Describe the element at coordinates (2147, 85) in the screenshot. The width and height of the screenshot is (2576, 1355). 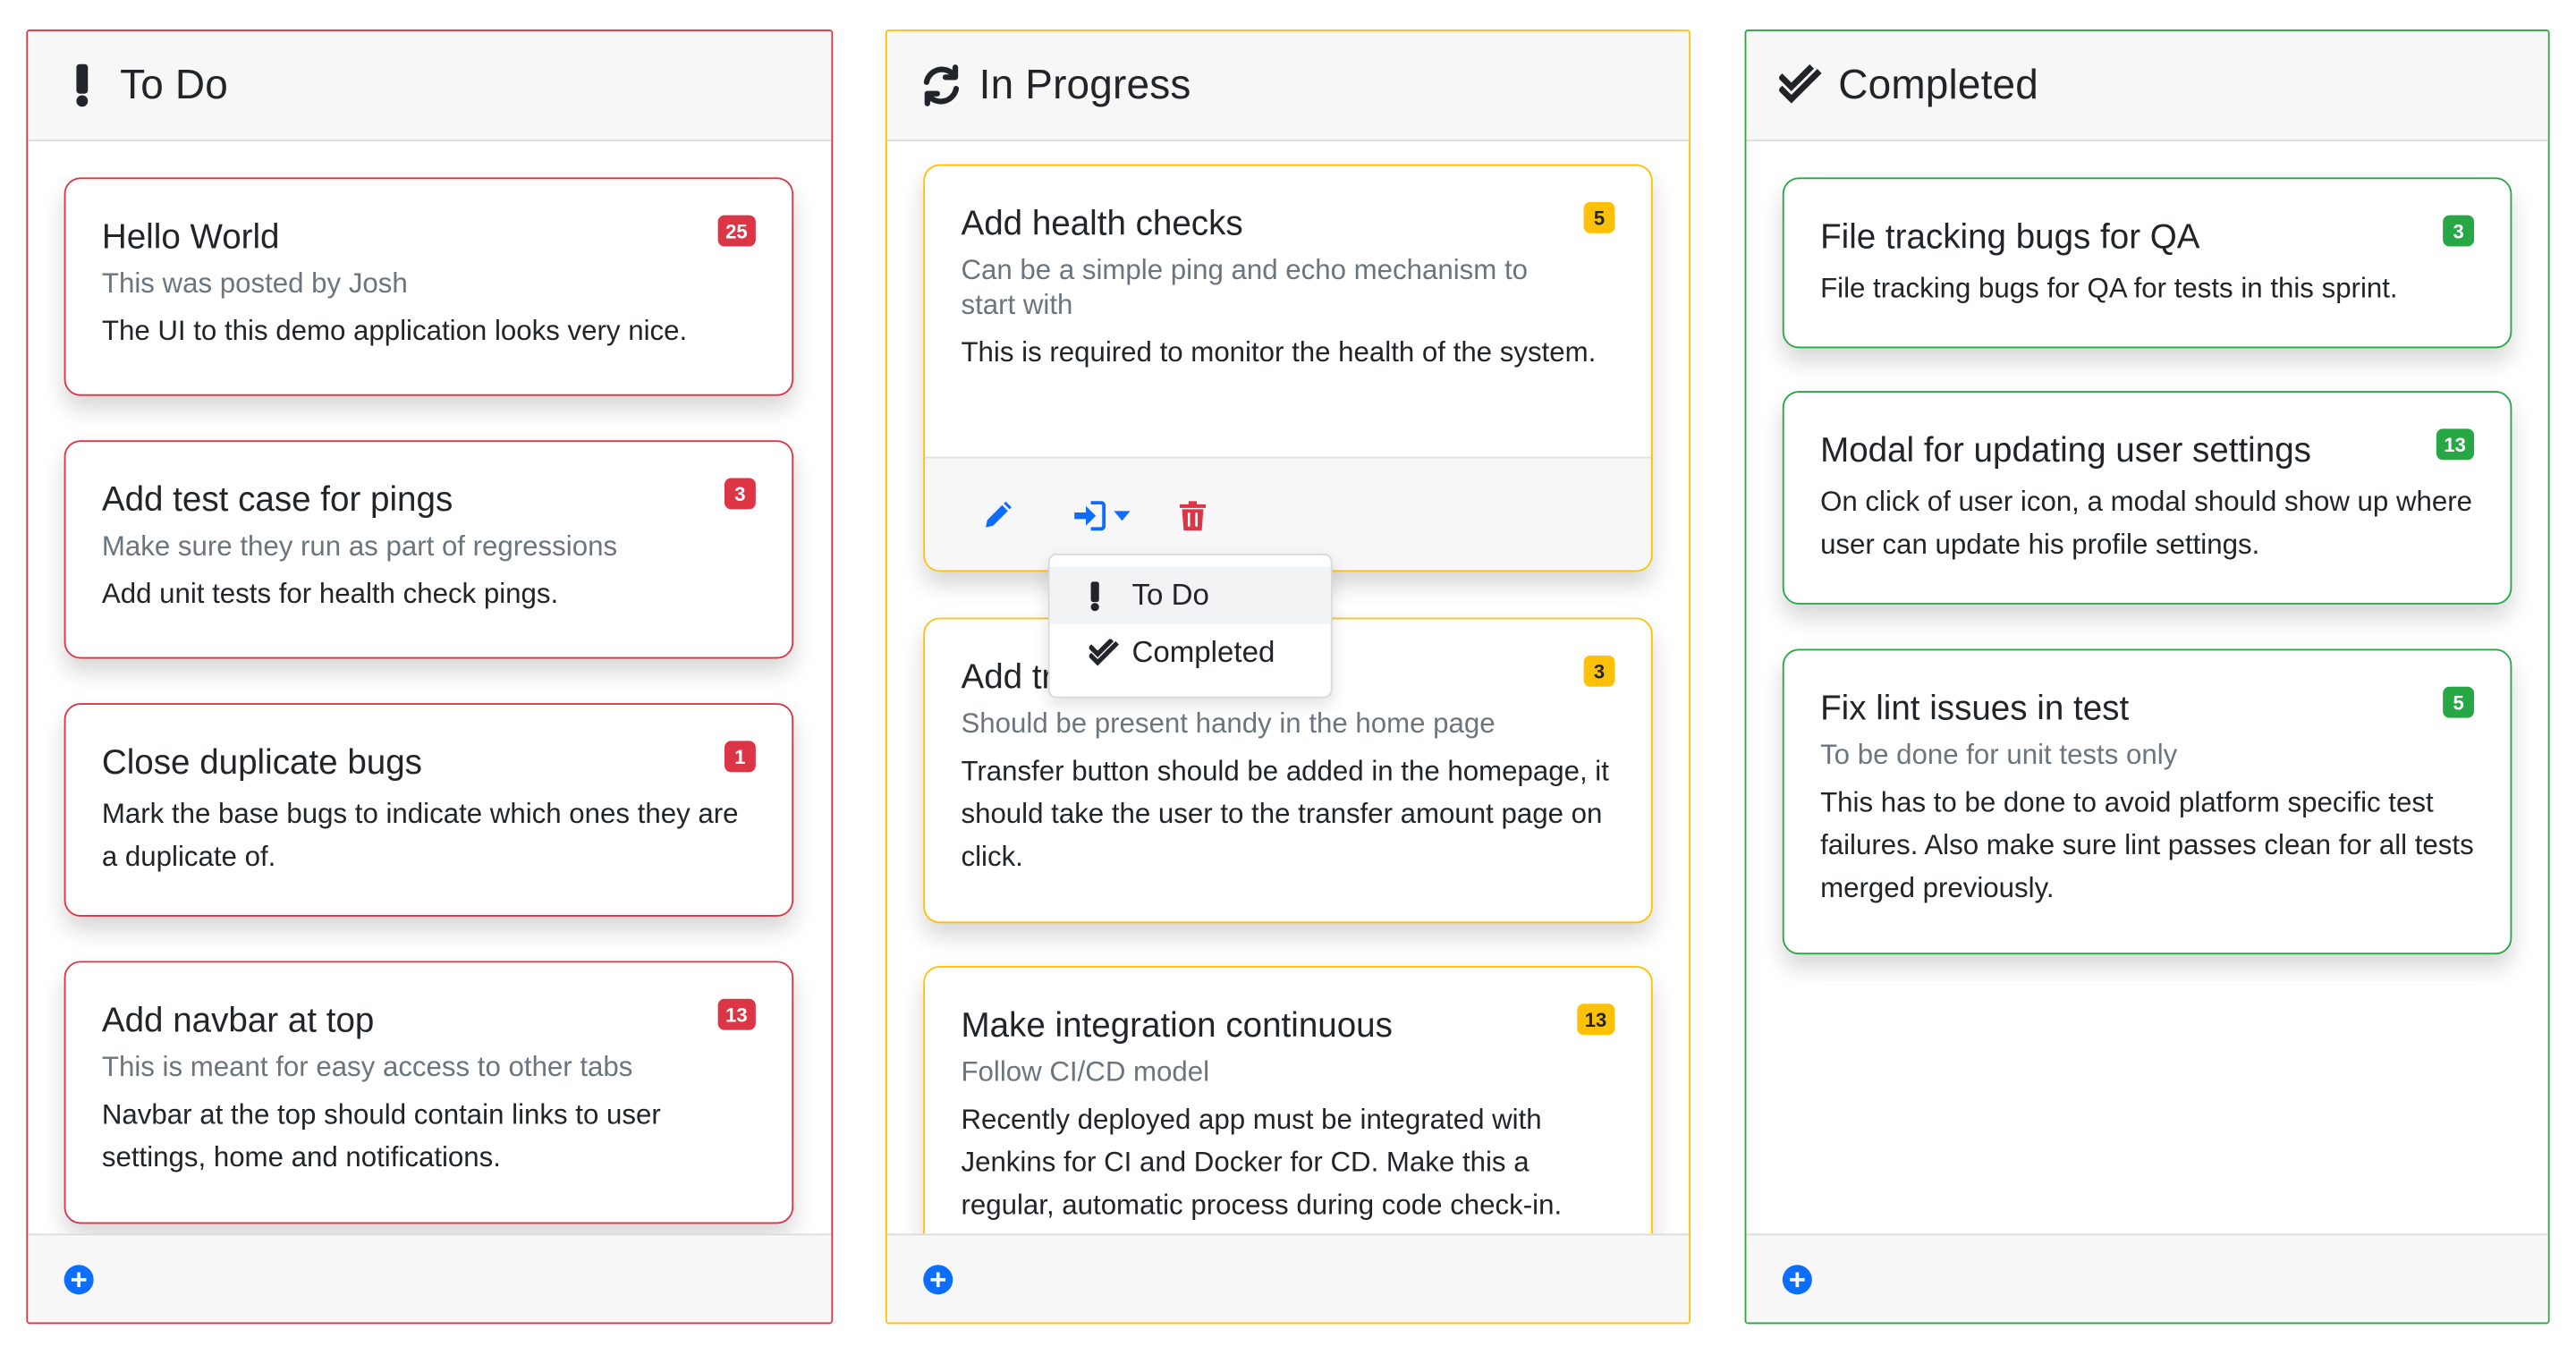
I see `column-header: Completed` at that location.